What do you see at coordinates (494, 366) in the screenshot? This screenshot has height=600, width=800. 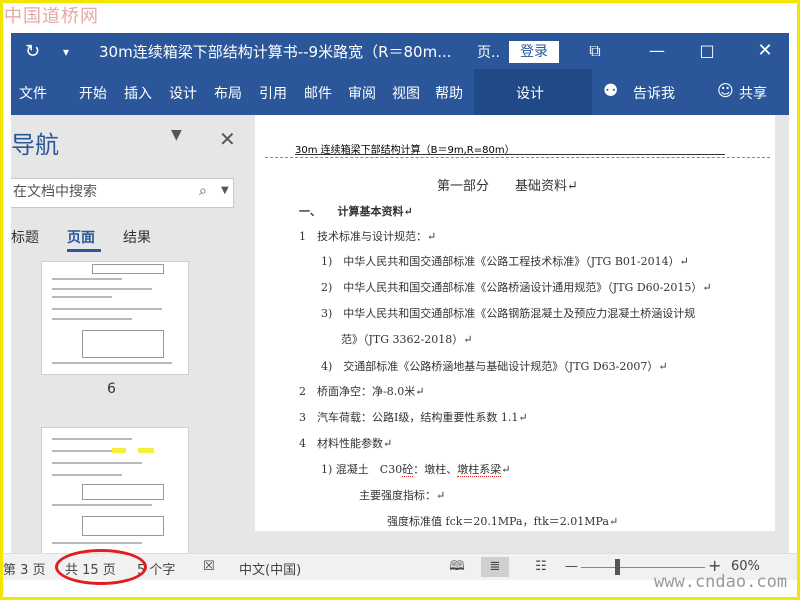 I see `doc-paragraph: 4) 交通部标准《公路桥涵地基与基础设计规范》（JTG D63-2007）↵` at bounding box center [494, 366].